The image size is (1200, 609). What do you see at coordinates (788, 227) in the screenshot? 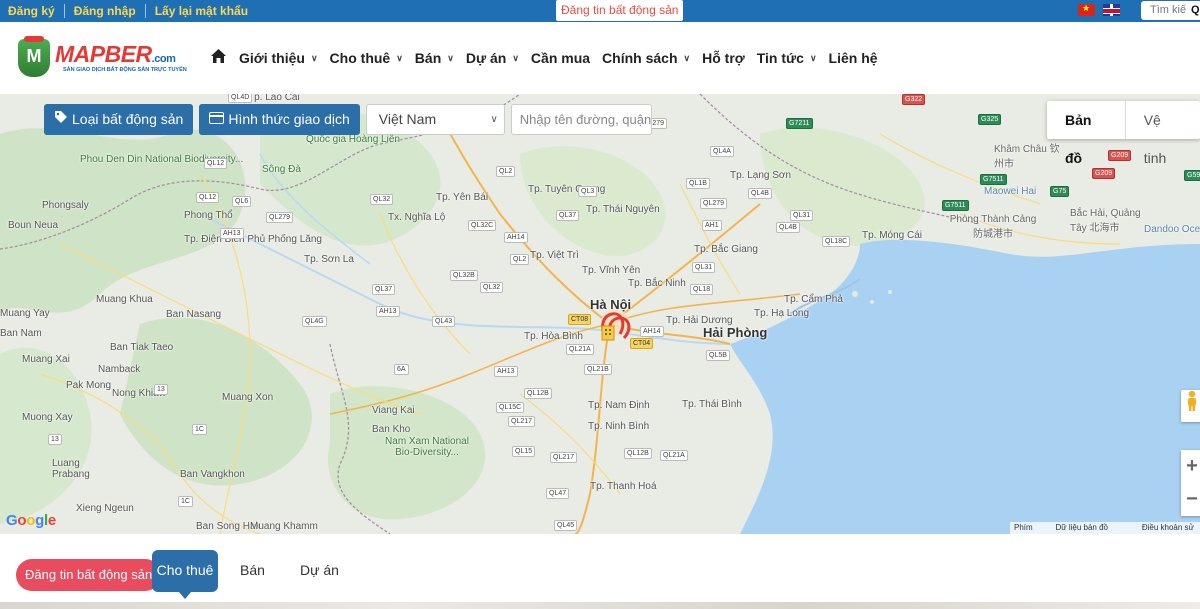
I see `road-shield: QL4B` at bounding box center [788, 227].